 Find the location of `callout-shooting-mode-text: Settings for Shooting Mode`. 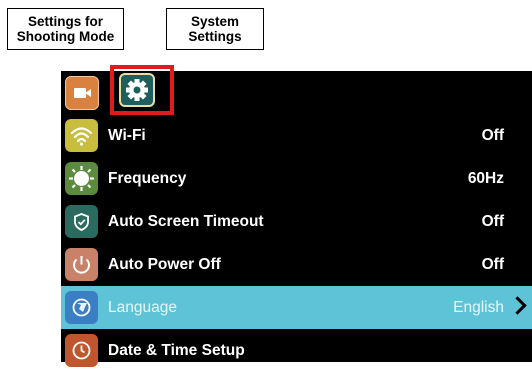

callout-shooting-mode-text: Settings for Shooting Mode is located at coordinates (65, 29).